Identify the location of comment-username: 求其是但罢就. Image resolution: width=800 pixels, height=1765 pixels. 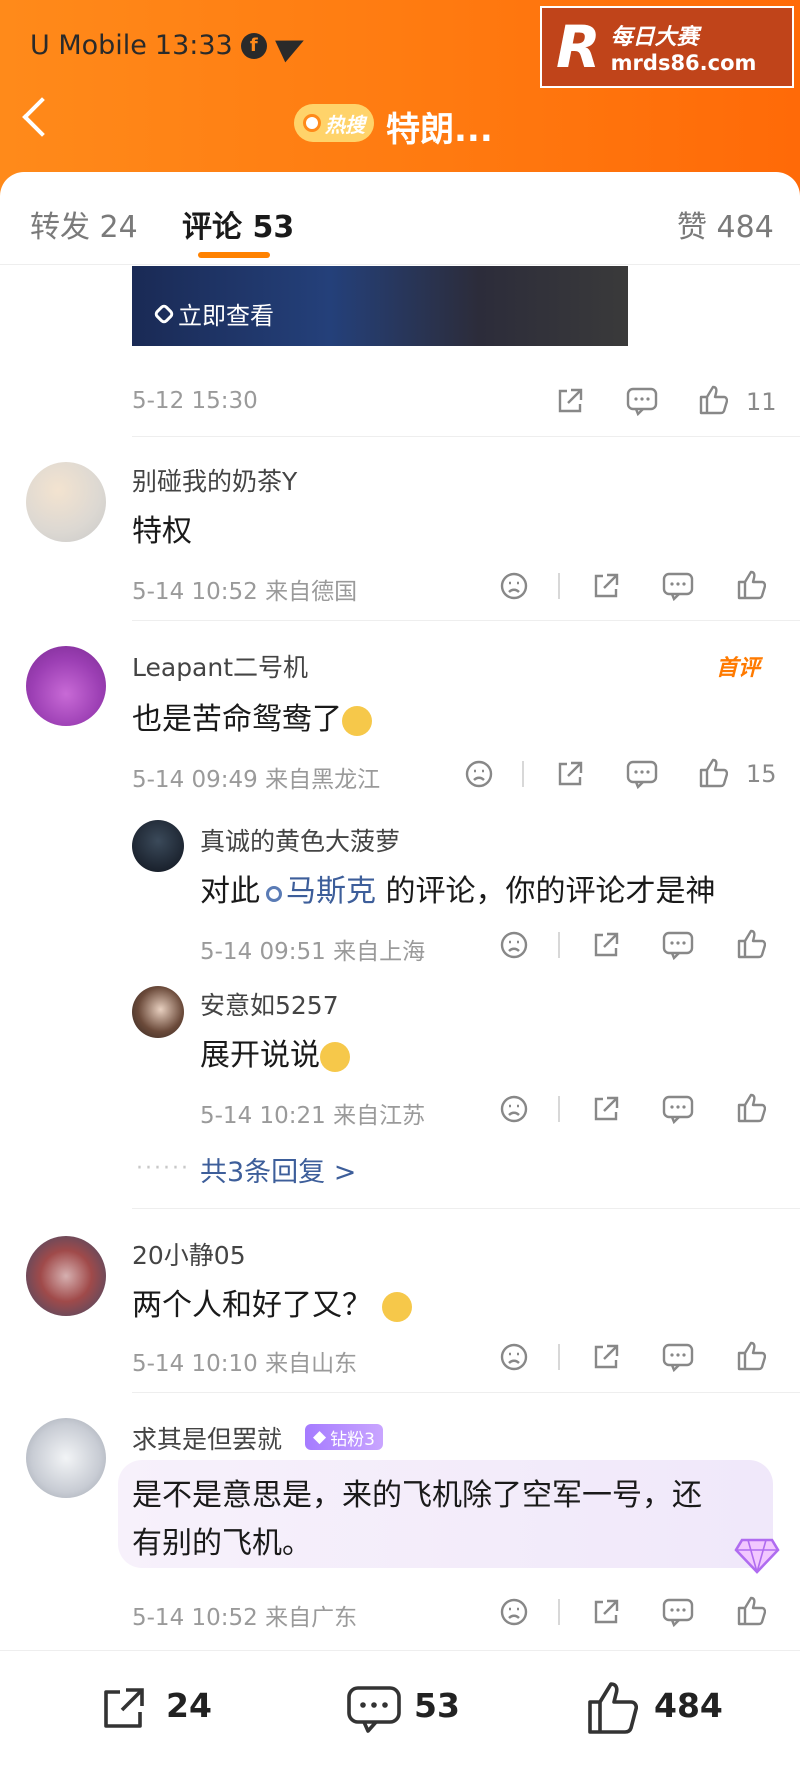
(207, 1438).